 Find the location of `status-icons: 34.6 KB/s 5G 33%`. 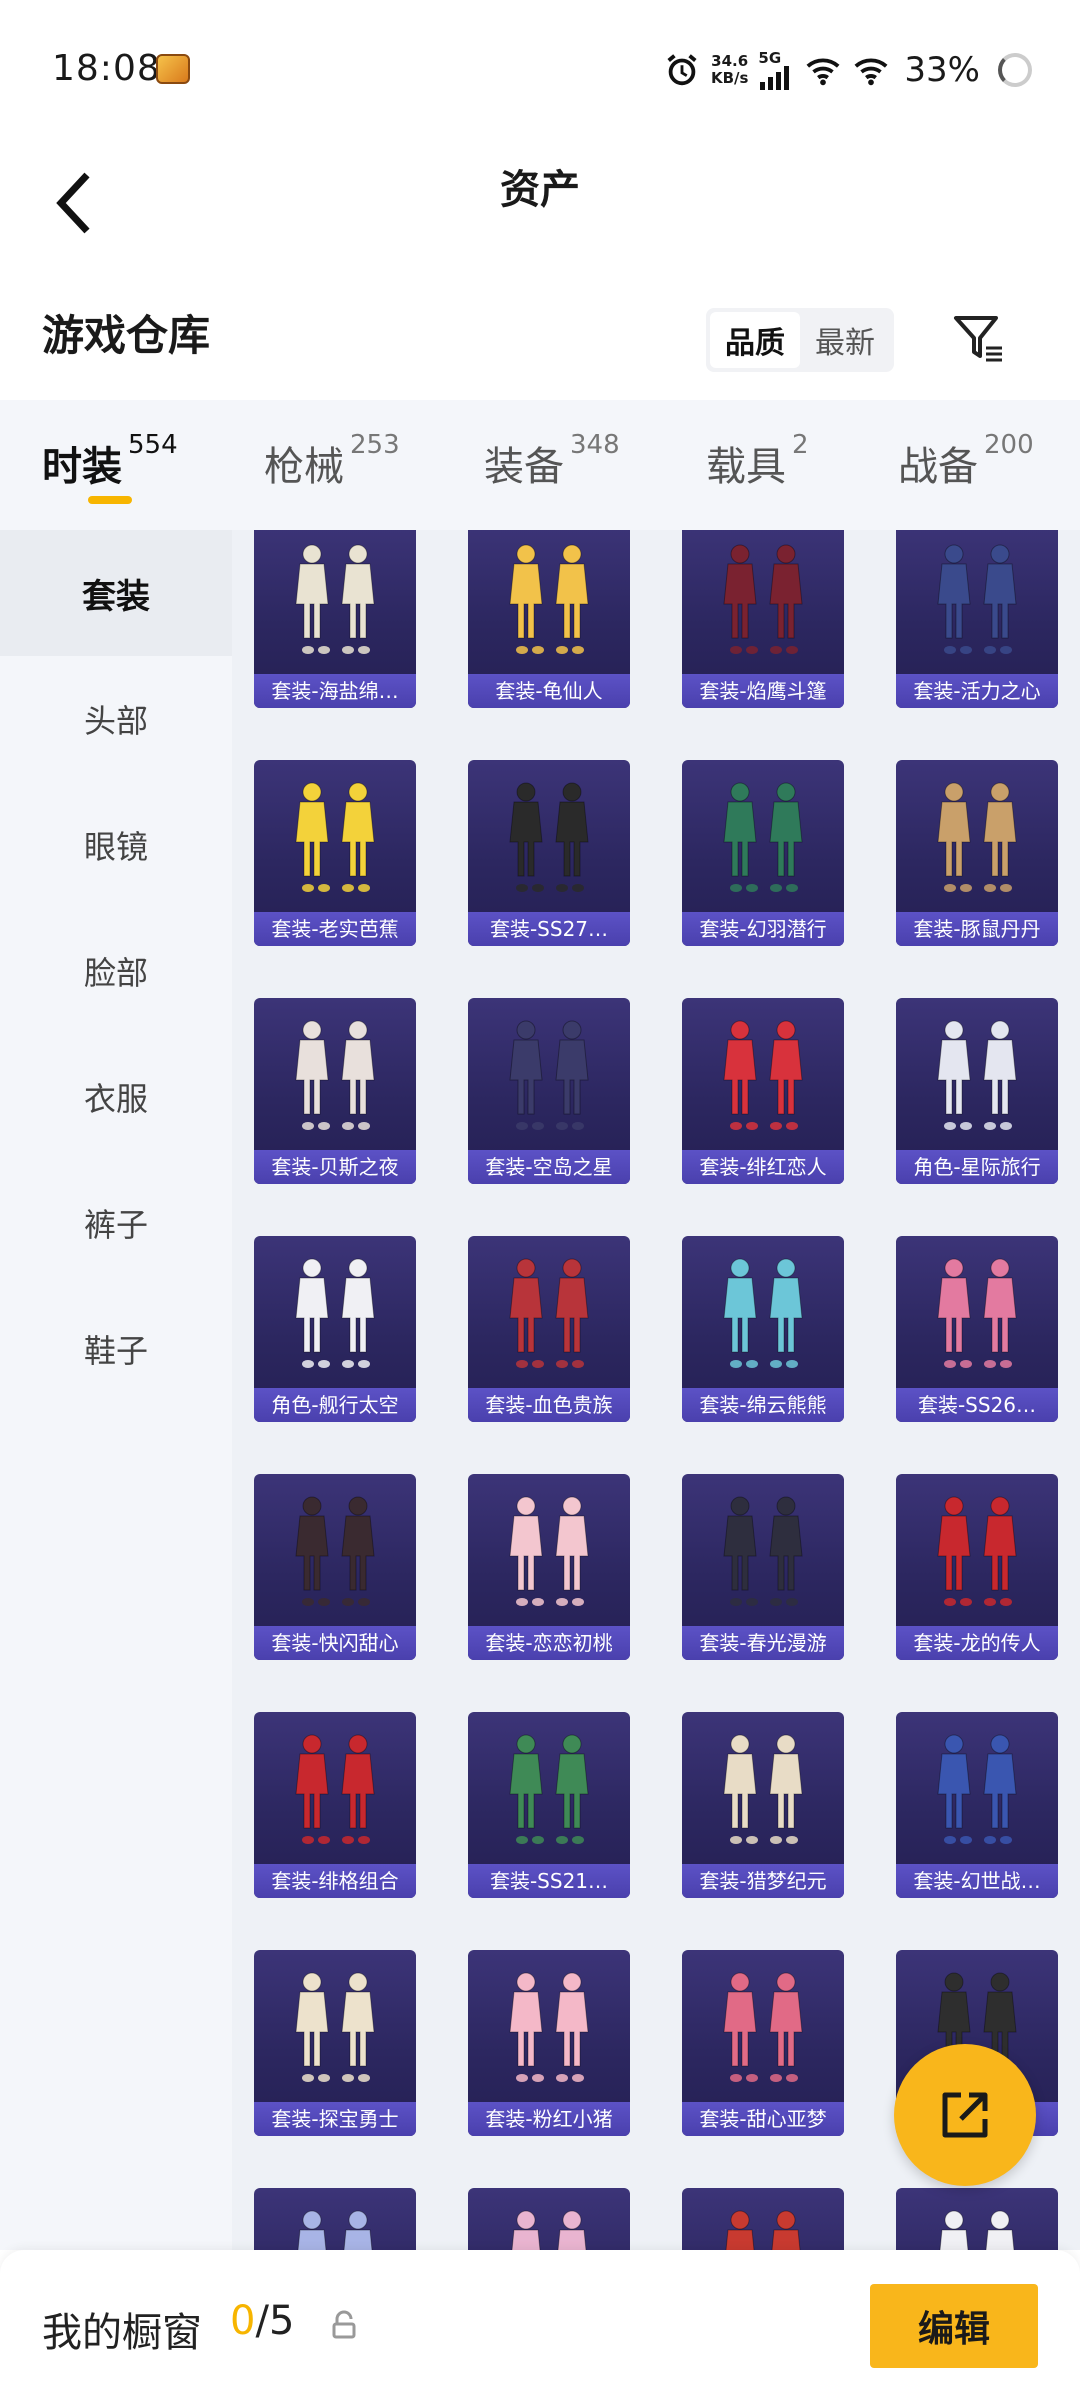

status-icons: 34.6 KB/s 5G 33% is located at coordinates (847, 70).